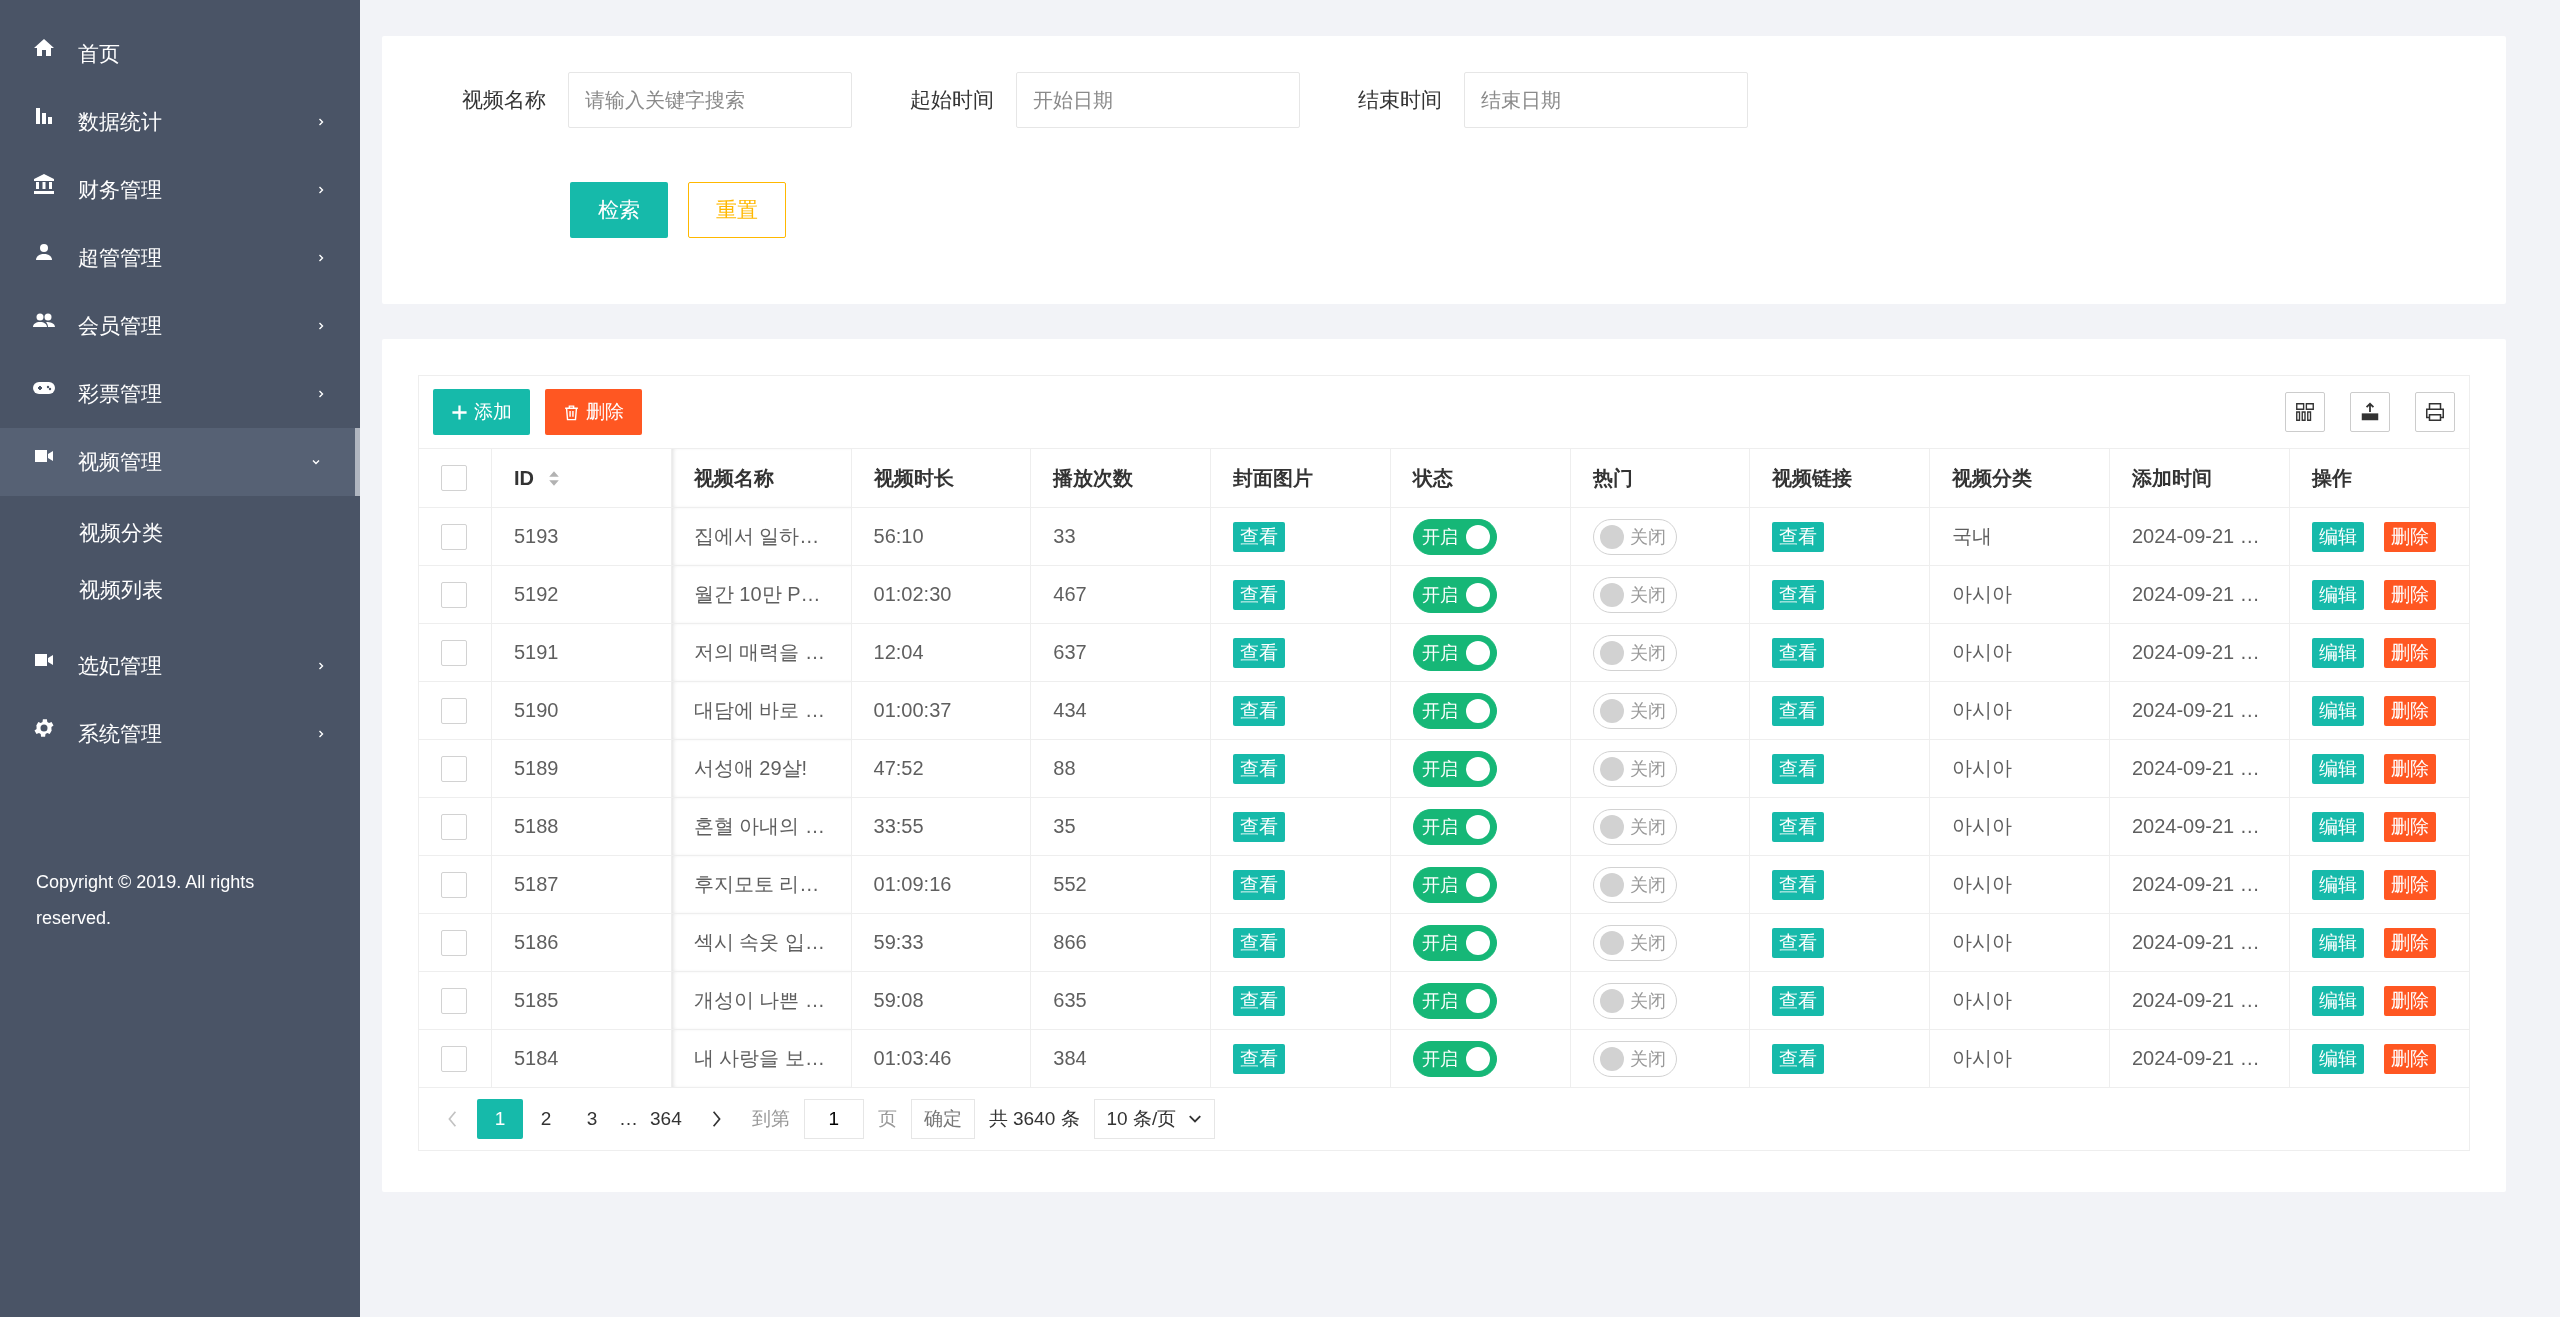  Describe the element at coordinates (481, 412) in the screenshot. I see `add-button: 添加` at that location.